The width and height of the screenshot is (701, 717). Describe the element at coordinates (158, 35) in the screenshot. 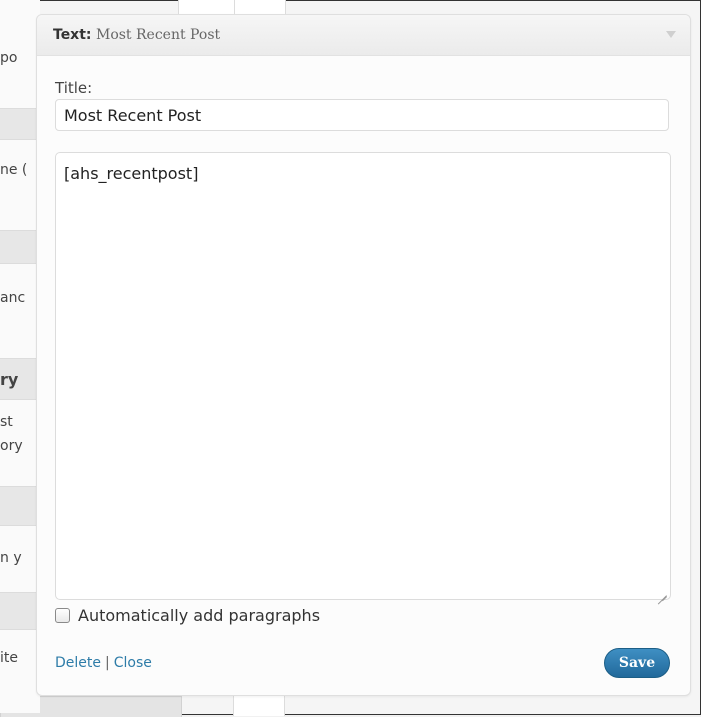

I see `widget-subtitle: Most Recent Post` at that location.